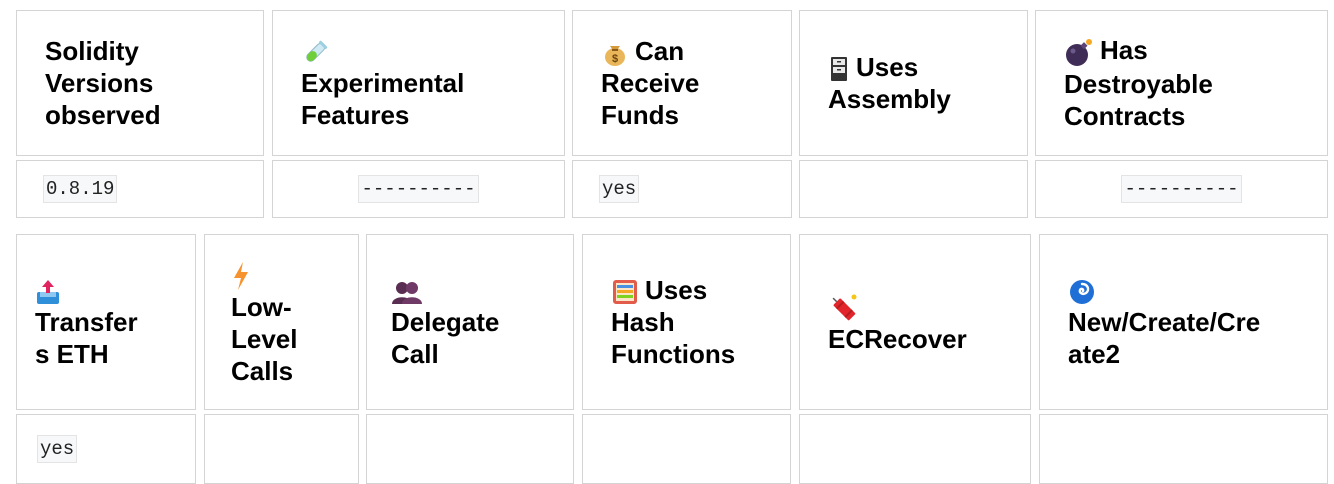 This screenshot has height=484, width=1334. What do you see at coordinates (682, 83) in the screenshot?
I see `header-can-receive-funds: $ Can Receive Funds` at bounding box center [682, 83].